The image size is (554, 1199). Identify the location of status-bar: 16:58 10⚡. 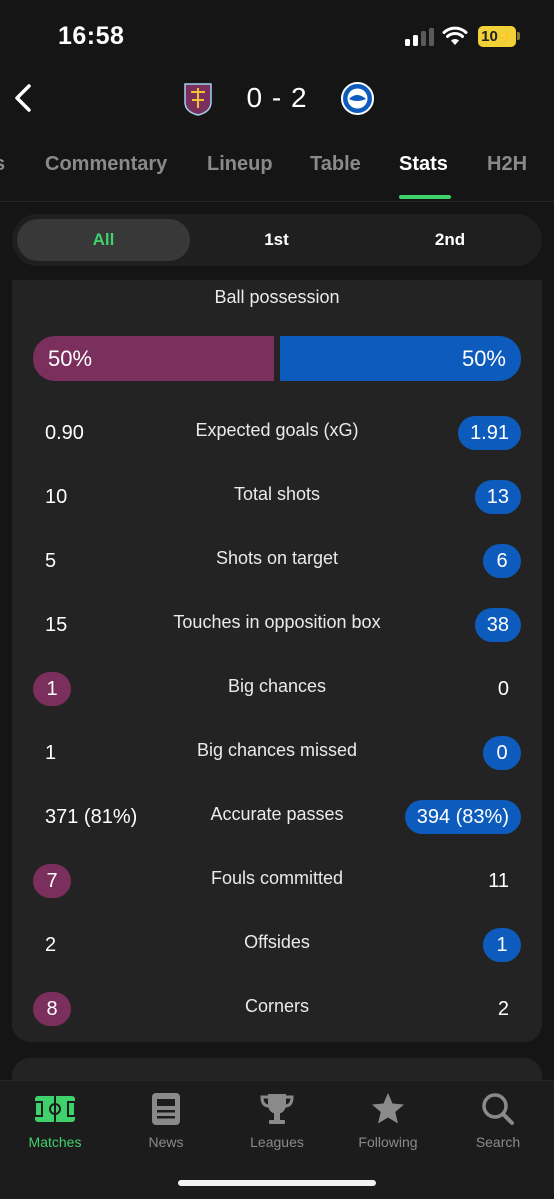
(277, 35).